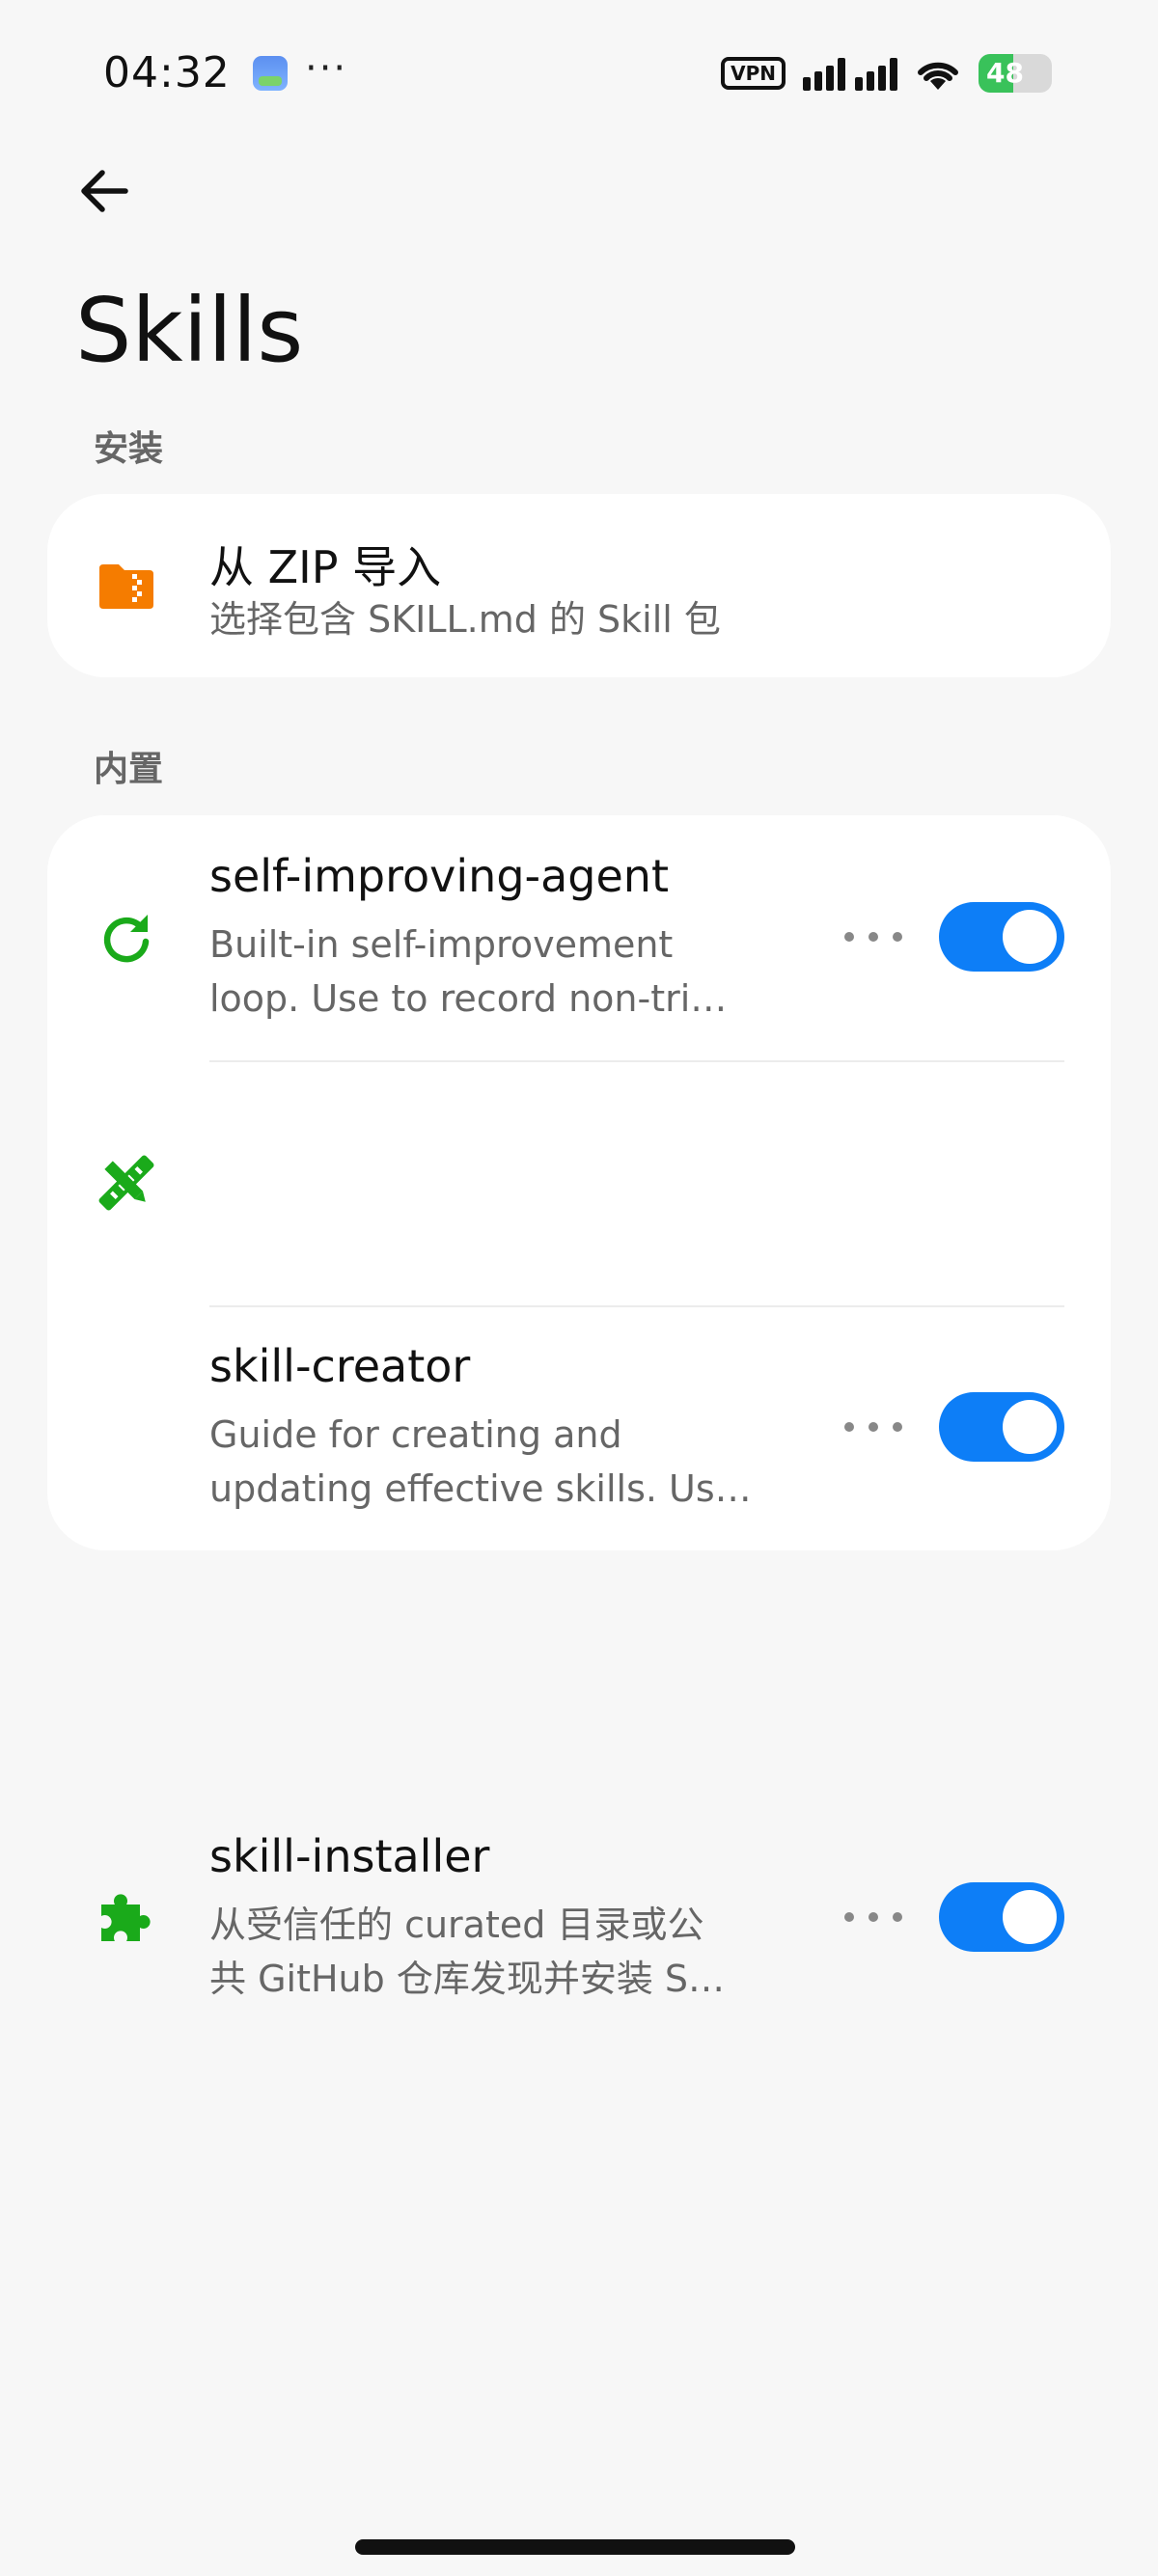 The width and height of the screenshot is (1158, 2576). I want to click on status-time: 04:32, so click(167, 72).